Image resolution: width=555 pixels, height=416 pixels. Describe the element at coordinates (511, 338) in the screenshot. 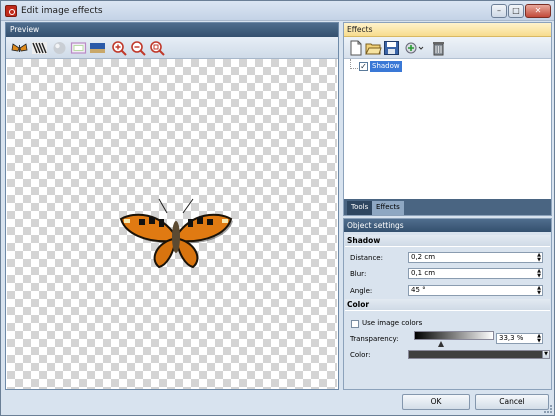

I see `transparency-value: 33,3 %` at that location.